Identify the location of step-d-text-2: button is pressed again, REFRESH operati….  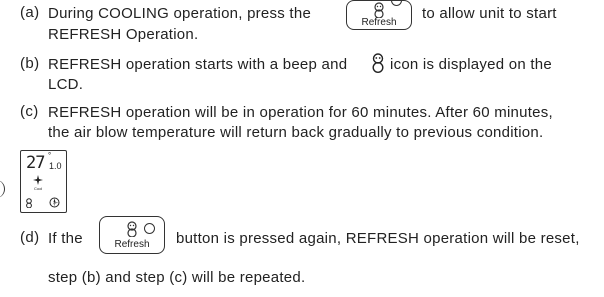
(378, 238).